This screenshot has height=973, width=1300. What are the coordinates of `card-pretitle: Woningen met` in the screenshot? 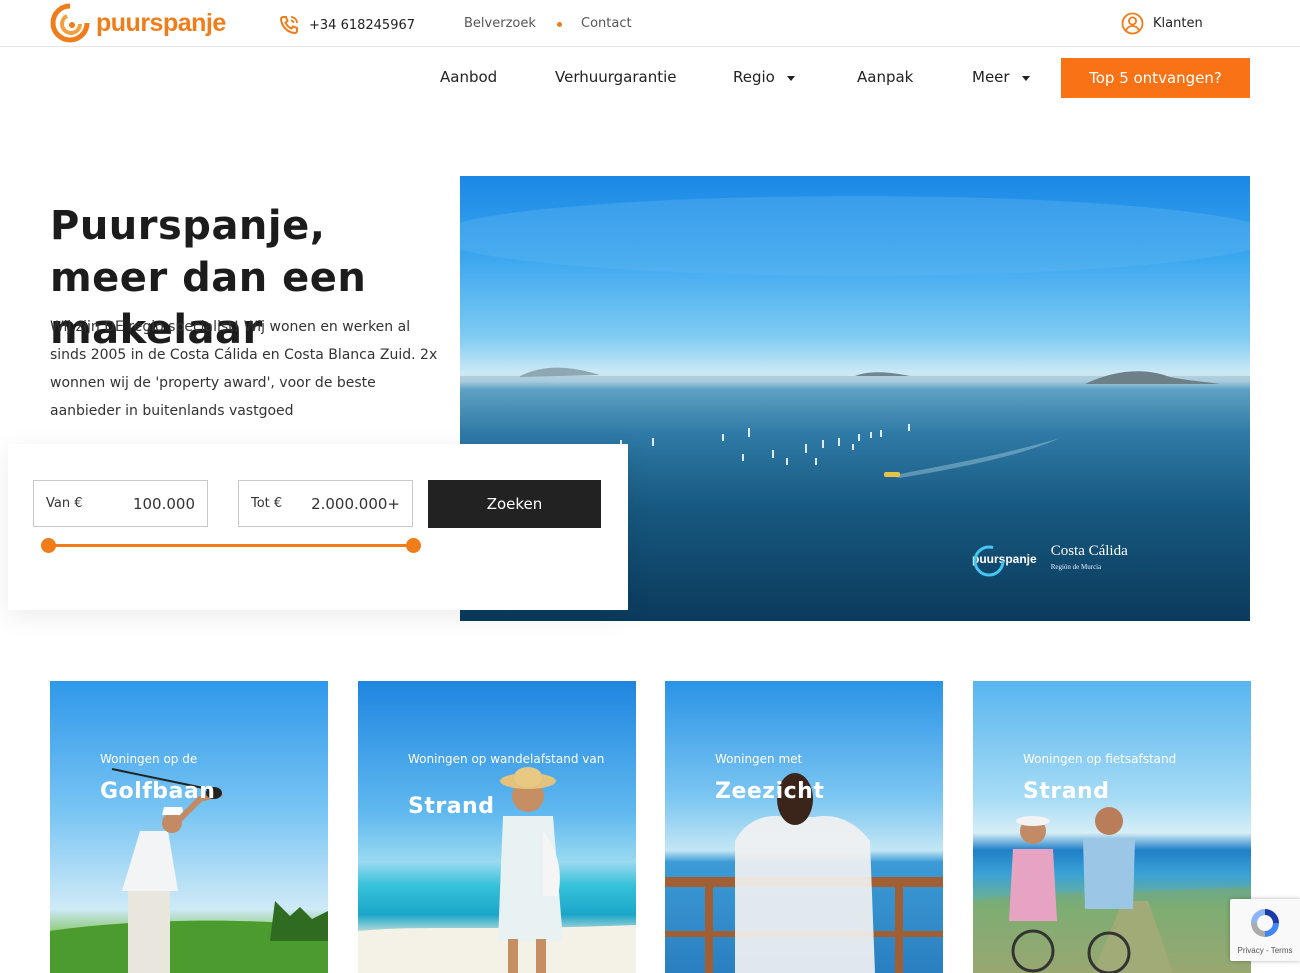 It's located at (759, 759).